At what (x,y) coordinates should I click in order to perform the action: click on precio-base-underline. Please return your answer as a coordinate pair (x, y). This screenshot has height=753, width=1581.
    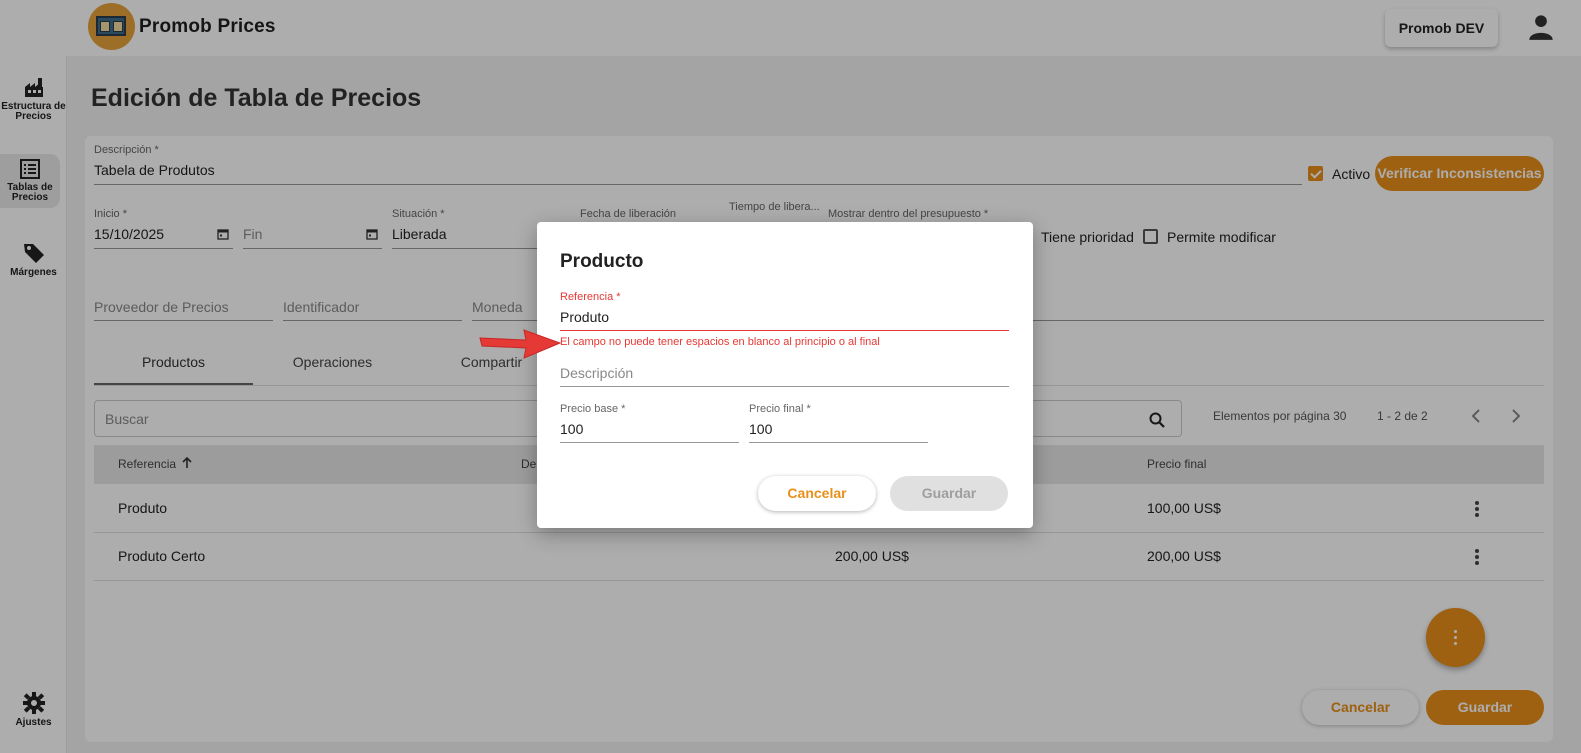
    Looking at the image, I should click on (649, 442).